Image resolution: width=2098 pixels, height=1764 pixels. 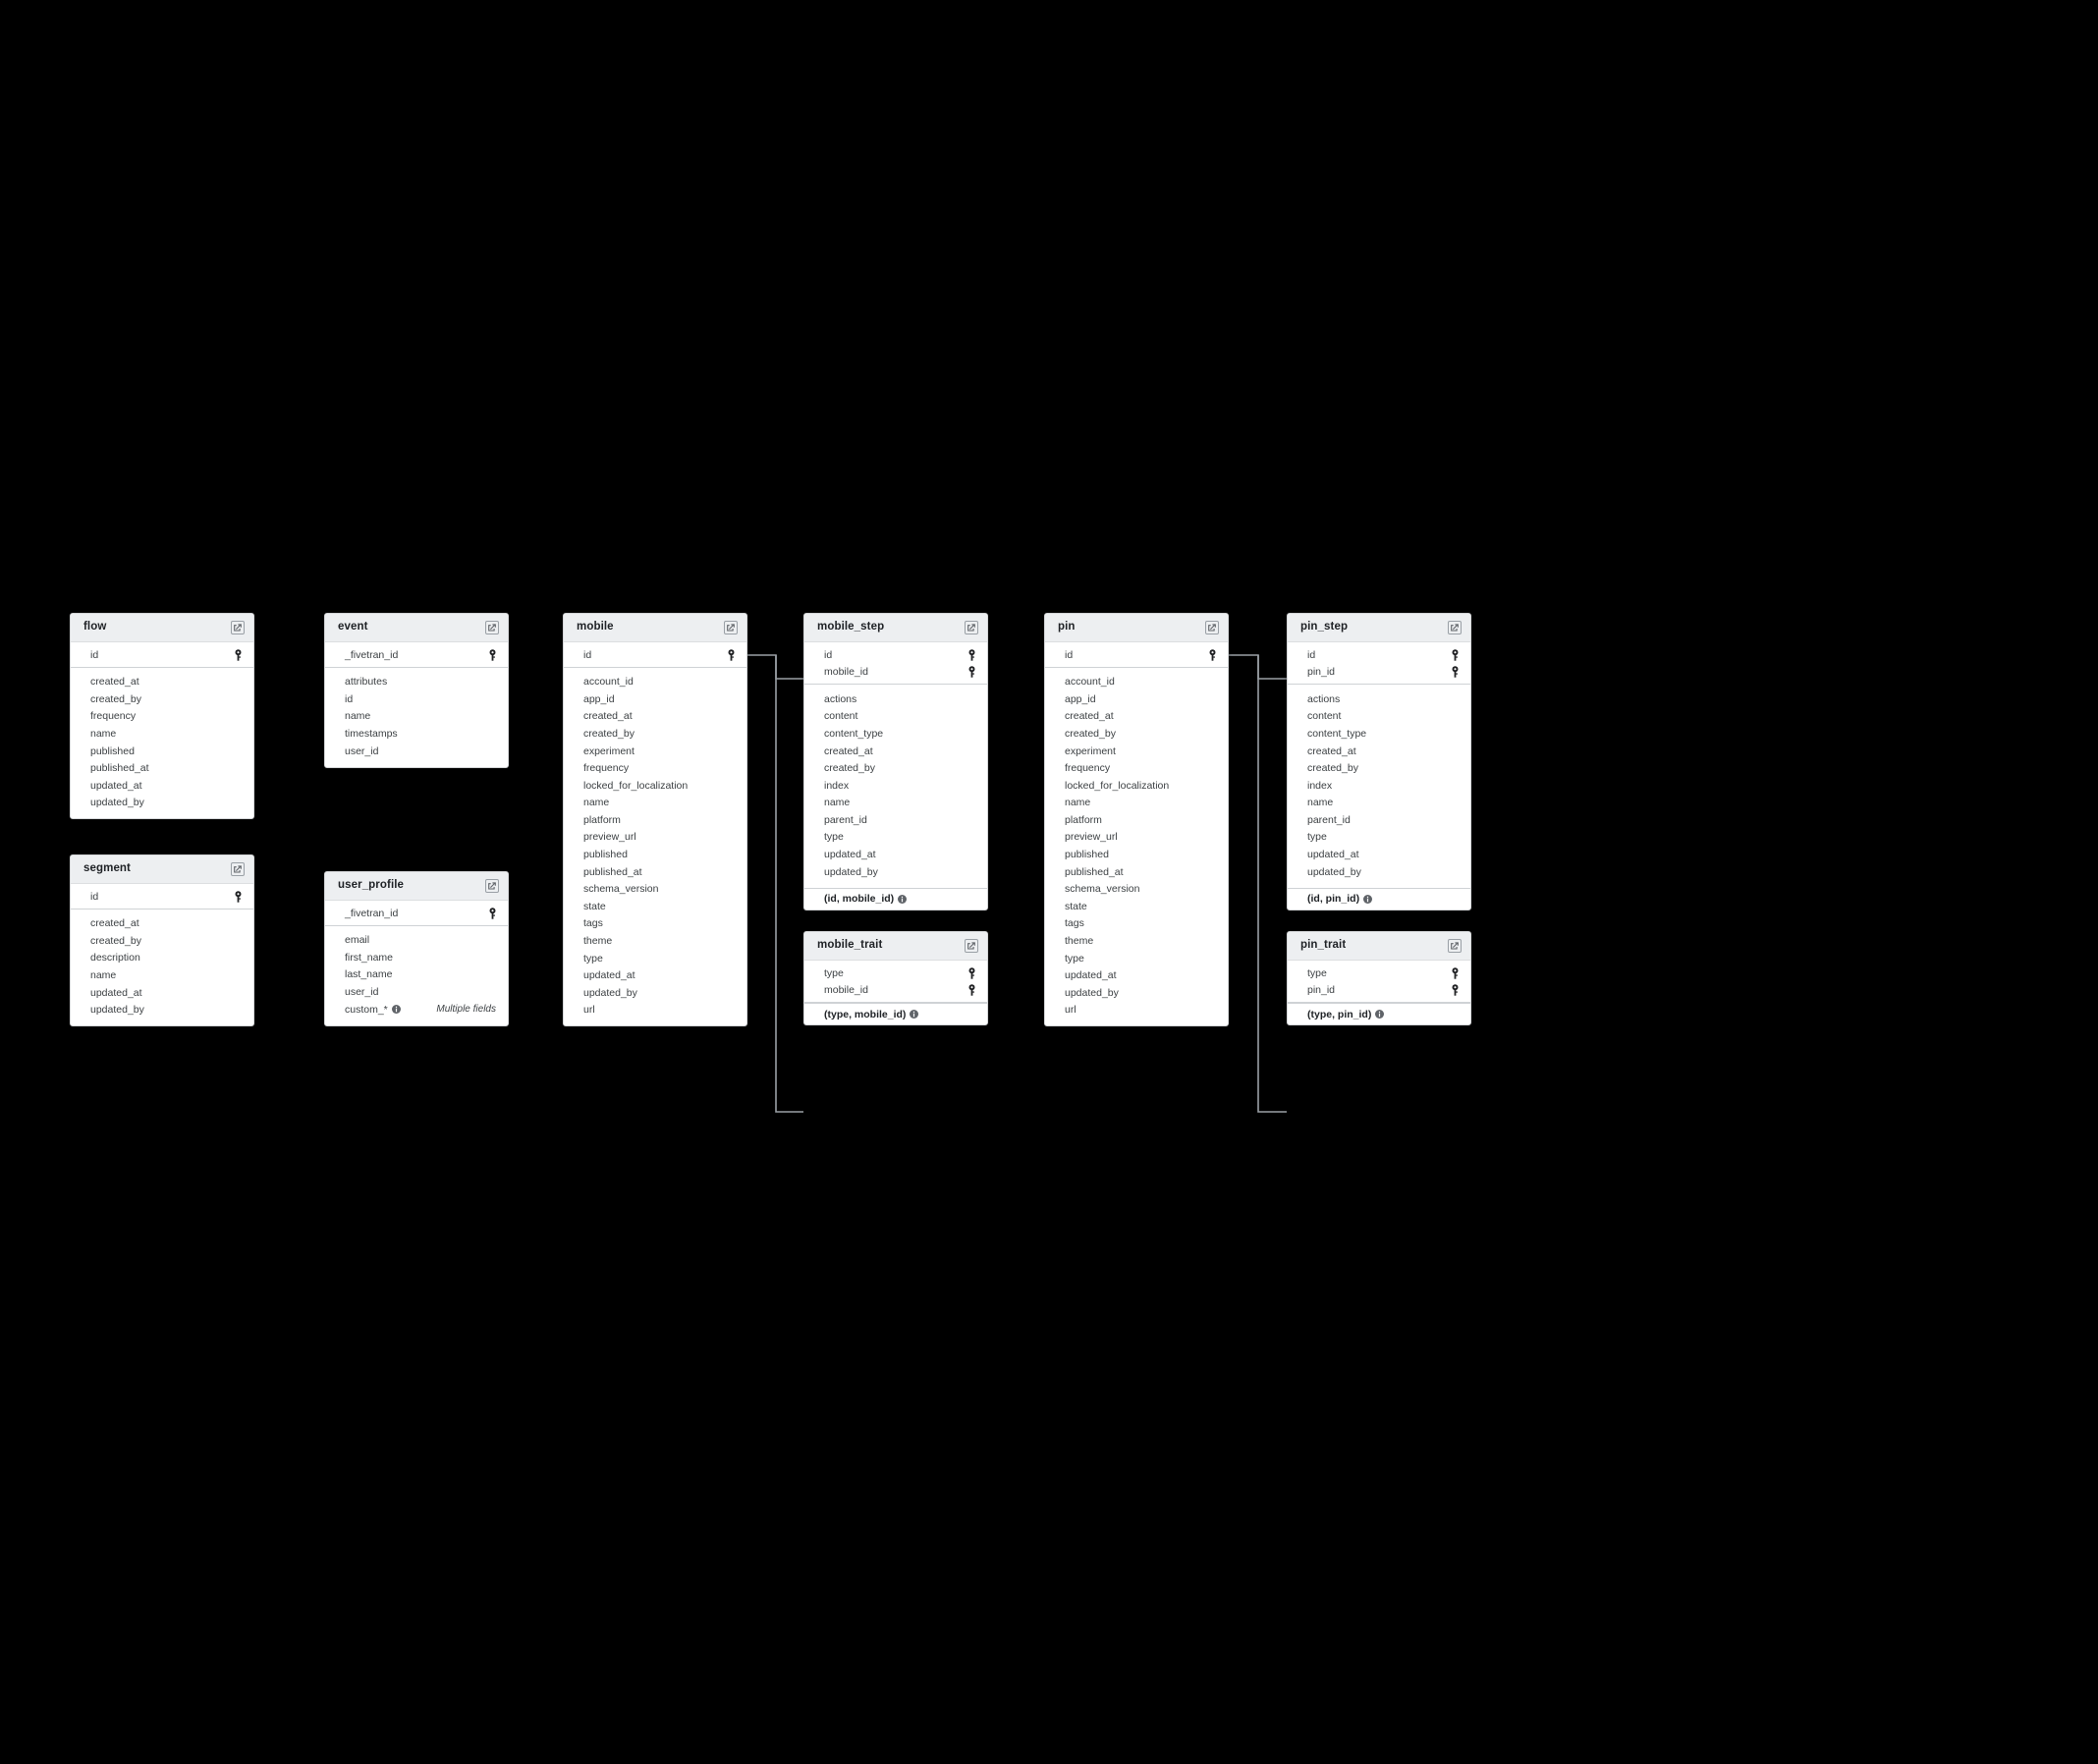 What do you see at coordinates (417, 1010) in the screenshot?
I see `field-row: custom_* Multiple fields` at bounding box center [417, 1010].